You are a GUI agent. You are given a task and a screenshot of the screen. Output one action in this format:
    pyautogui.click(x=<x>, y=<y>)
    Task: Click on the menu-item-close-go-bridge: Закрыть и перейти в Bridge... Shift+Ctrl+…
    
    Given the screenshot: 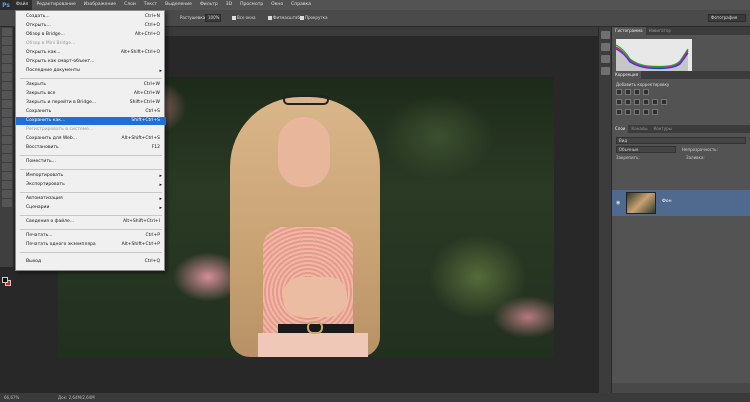 What is the action you would take?
    pyautogui.click(x=91, y=103)
    